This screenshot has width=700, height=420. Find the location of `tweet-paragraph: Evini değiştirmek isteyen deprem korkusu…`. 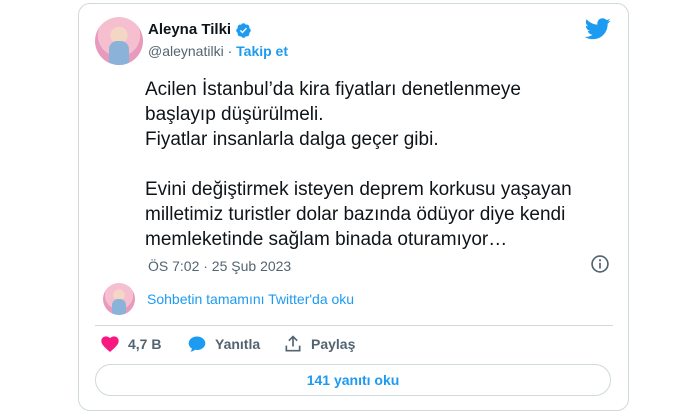

tweet-paragraph: Evini değiştirmek isteyen deprem korkusu… is located at coordinates (358, 214).